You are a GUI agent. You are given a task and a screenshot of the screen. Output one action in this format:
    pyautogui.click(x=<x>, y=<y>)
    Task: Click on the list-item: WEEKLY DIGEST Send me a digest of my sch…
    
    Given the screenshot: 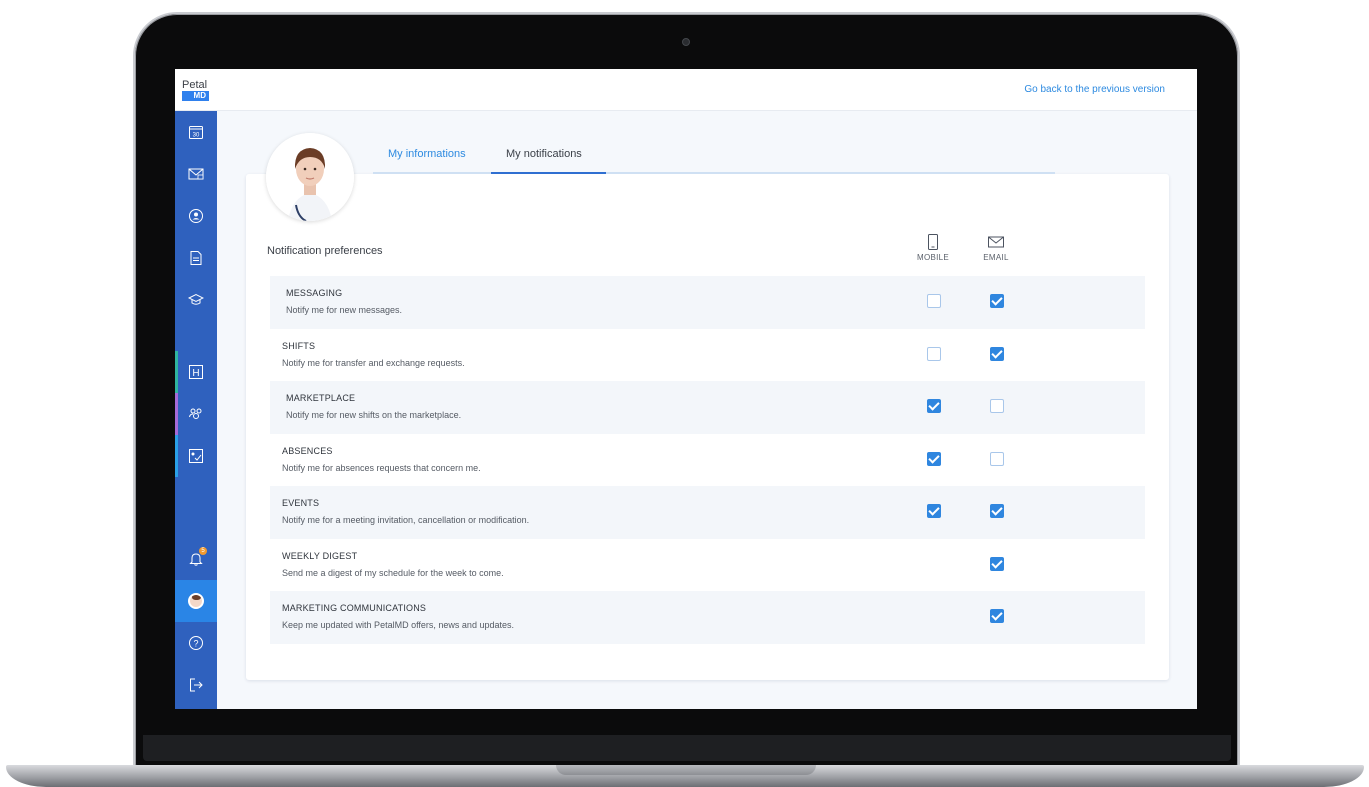 What is the action you would take?
    pyautogui.click(x=707, y=565)
    